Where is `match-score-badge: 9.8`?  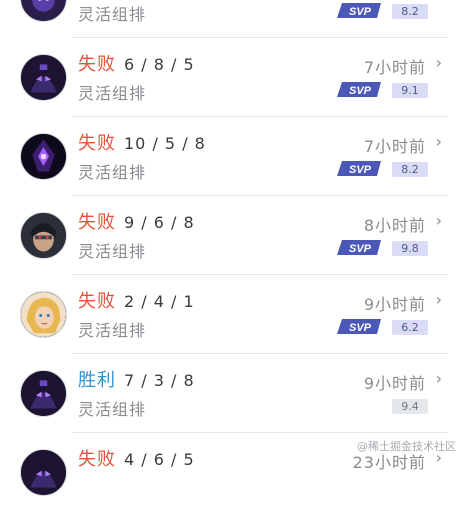
match-score-badge: 9.8 is located at coordinates (410, 248).